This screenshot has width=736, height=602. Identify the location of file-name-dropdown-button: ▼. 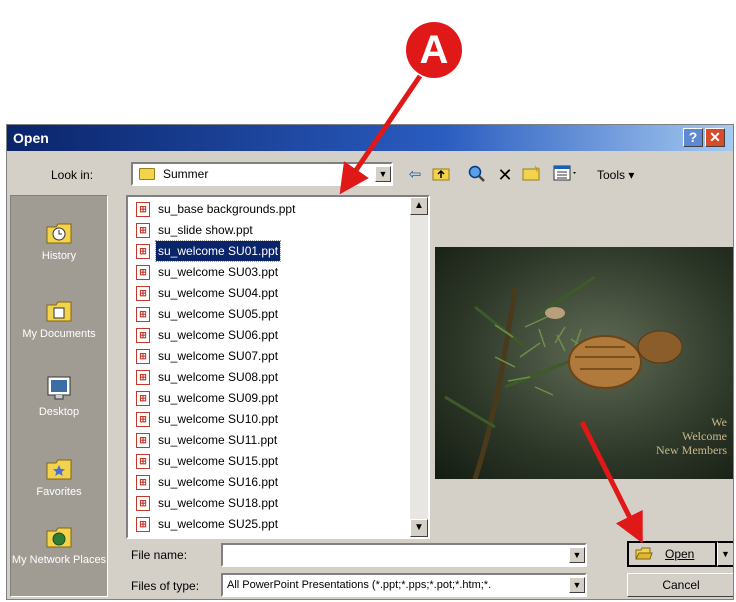
(577, 555).